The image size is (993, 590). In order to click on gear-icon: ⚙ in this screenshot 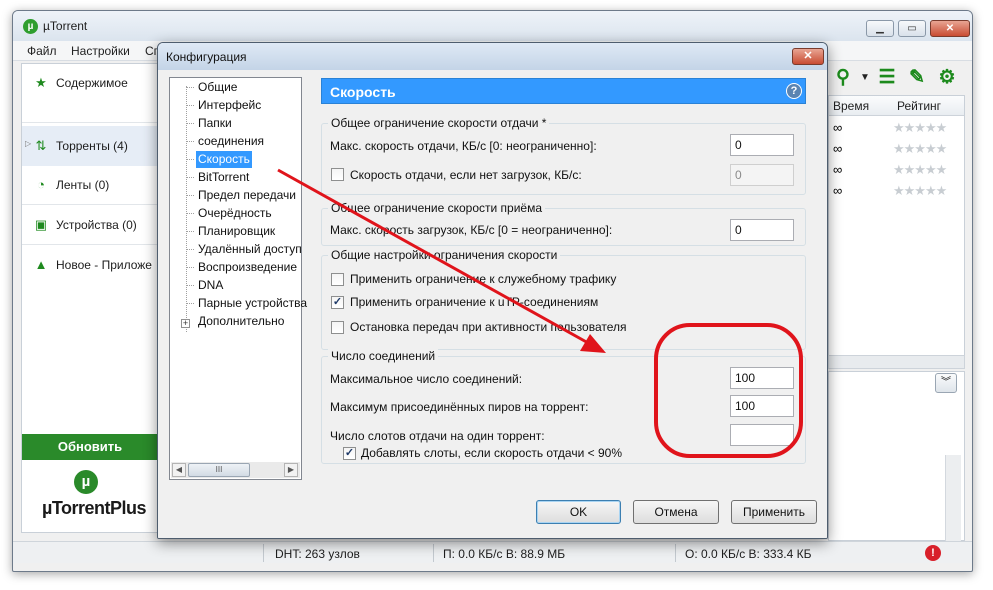, I will do `click(947, 78)`.